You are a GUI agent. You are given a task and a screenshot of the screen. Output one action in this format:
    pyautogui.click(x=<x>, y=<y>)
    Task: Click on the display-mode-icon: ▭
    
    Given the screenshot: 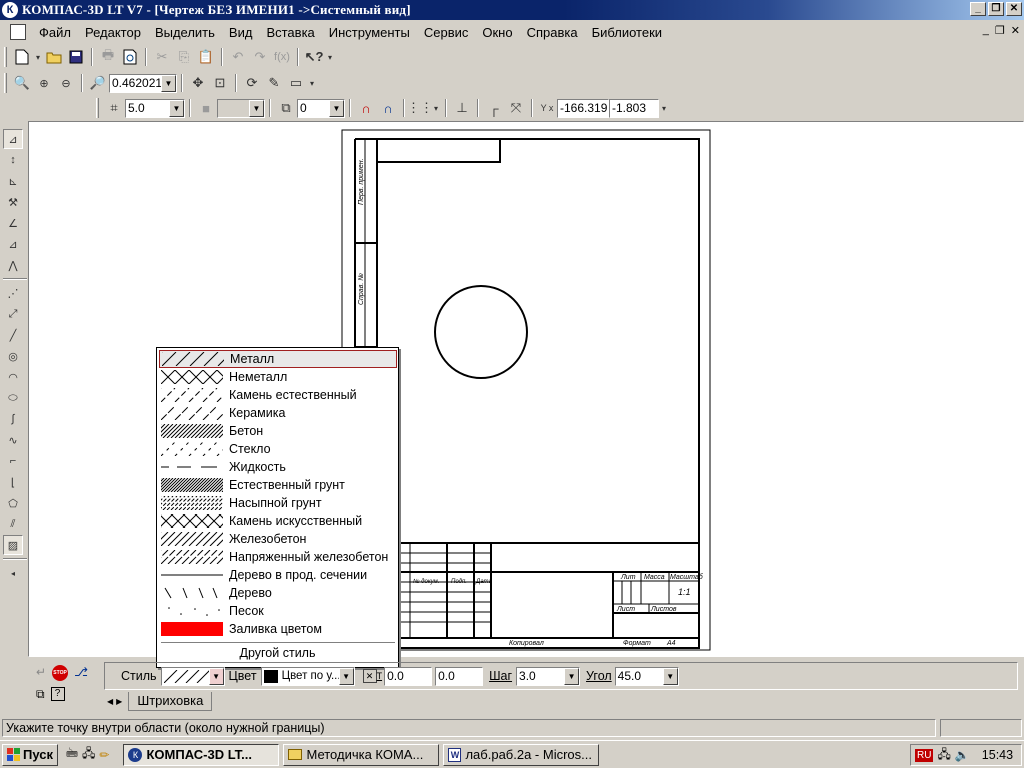 What is the action you would take?
    pyautogui.click(x=296, y=83)
    